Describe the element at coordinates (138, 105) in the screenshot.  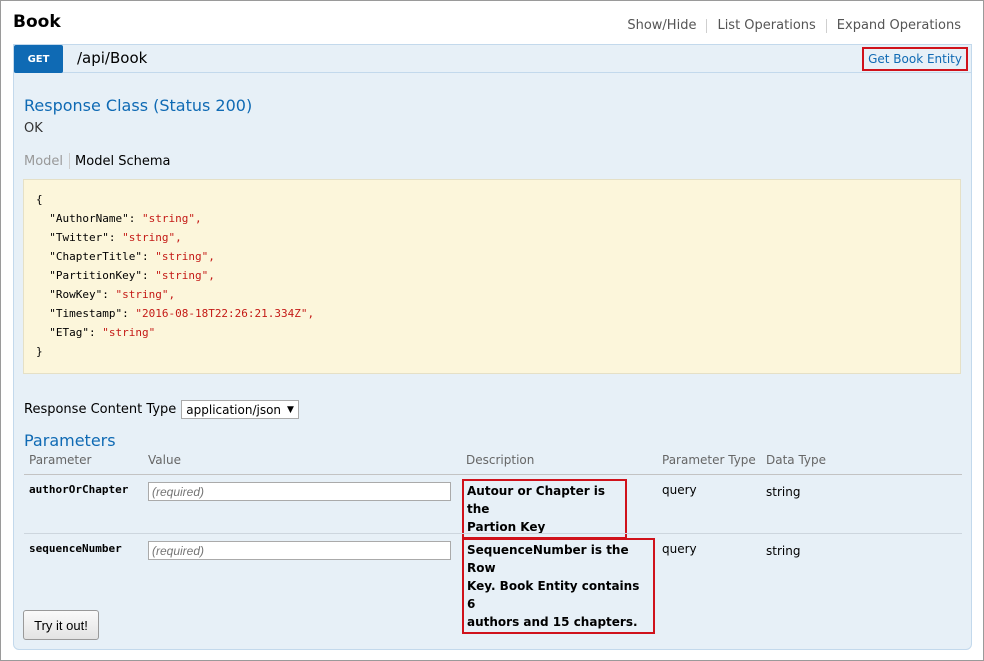
I see `response-class-heading: Response Class (Status 200)` at that location.